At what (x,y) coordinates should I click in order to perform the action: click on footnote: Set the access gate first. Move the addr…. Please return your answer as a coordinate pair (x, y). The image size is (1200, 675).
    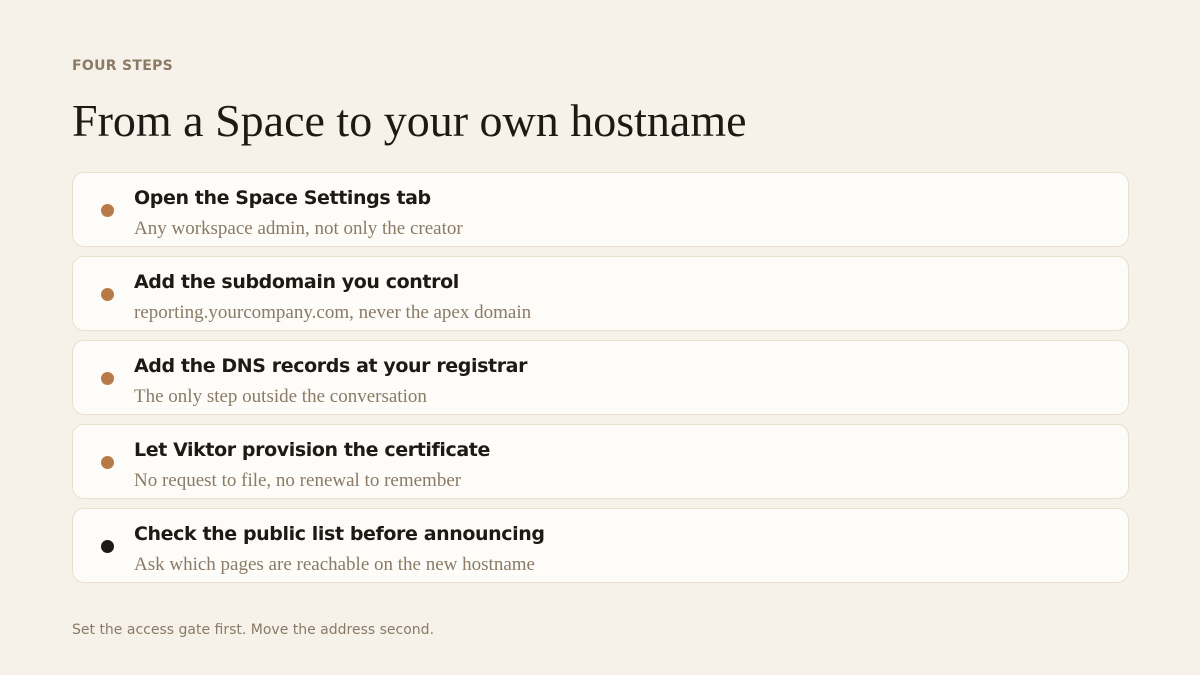
    Looking at the image, I should click on (253, 630).